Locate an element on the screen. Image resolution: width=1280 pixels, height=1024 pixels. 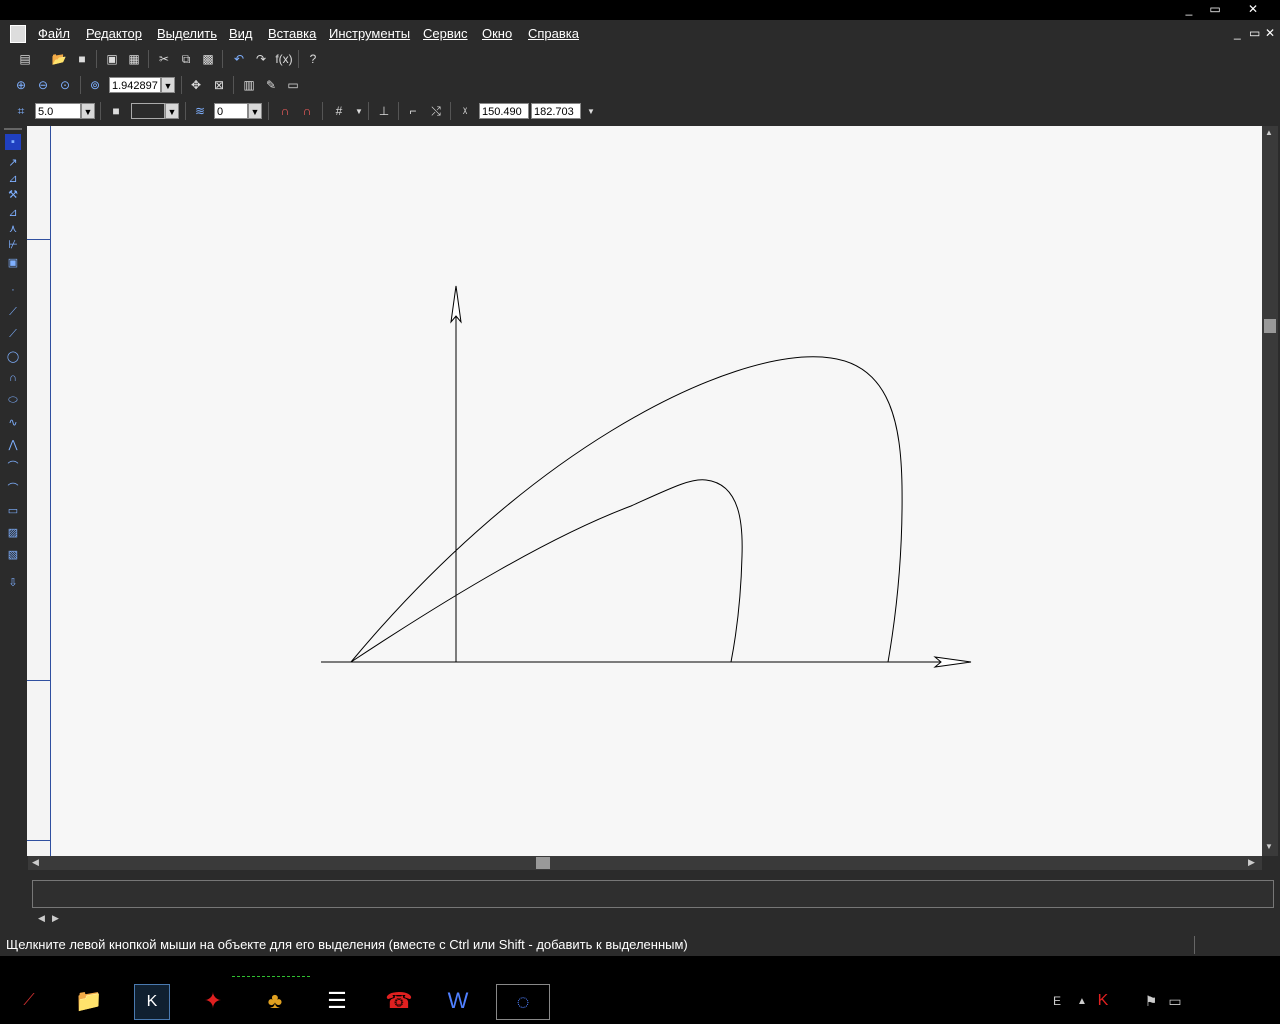
step-field: 5.0 is located at coordinates (58, 111).